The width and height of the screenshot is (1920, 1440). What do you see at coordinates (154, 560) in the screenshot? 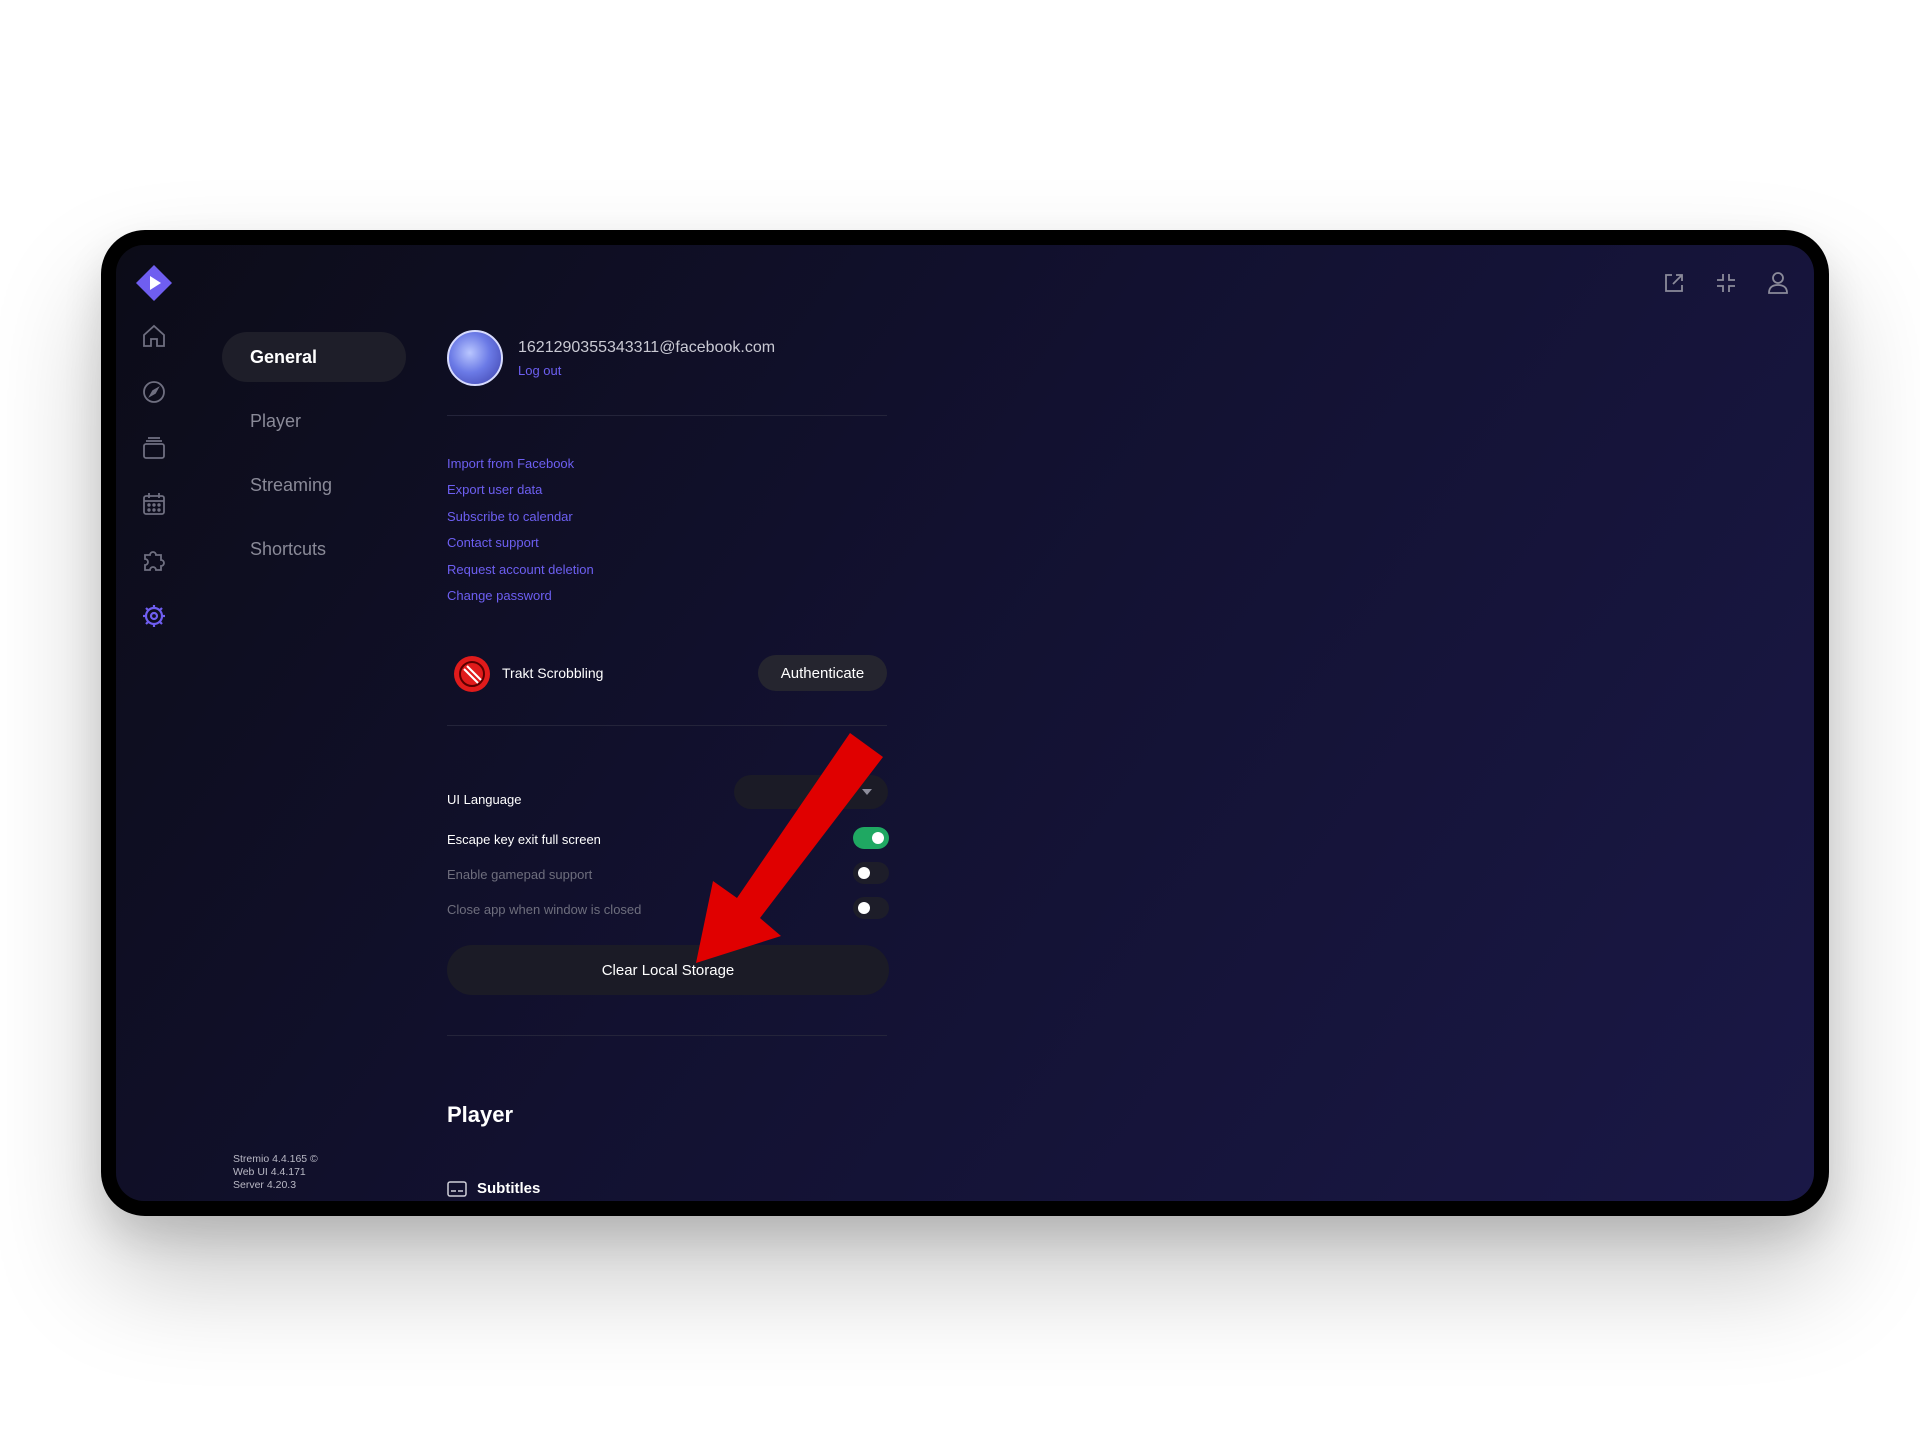
I see `puzzle-icon` at bounding box center [154, 560].